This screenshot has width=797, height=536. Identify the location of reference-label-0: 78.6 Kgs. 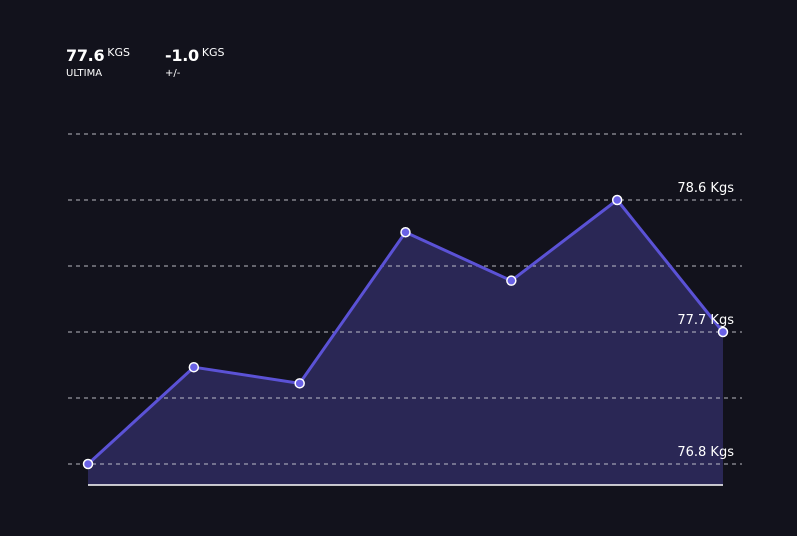
(705, 188).